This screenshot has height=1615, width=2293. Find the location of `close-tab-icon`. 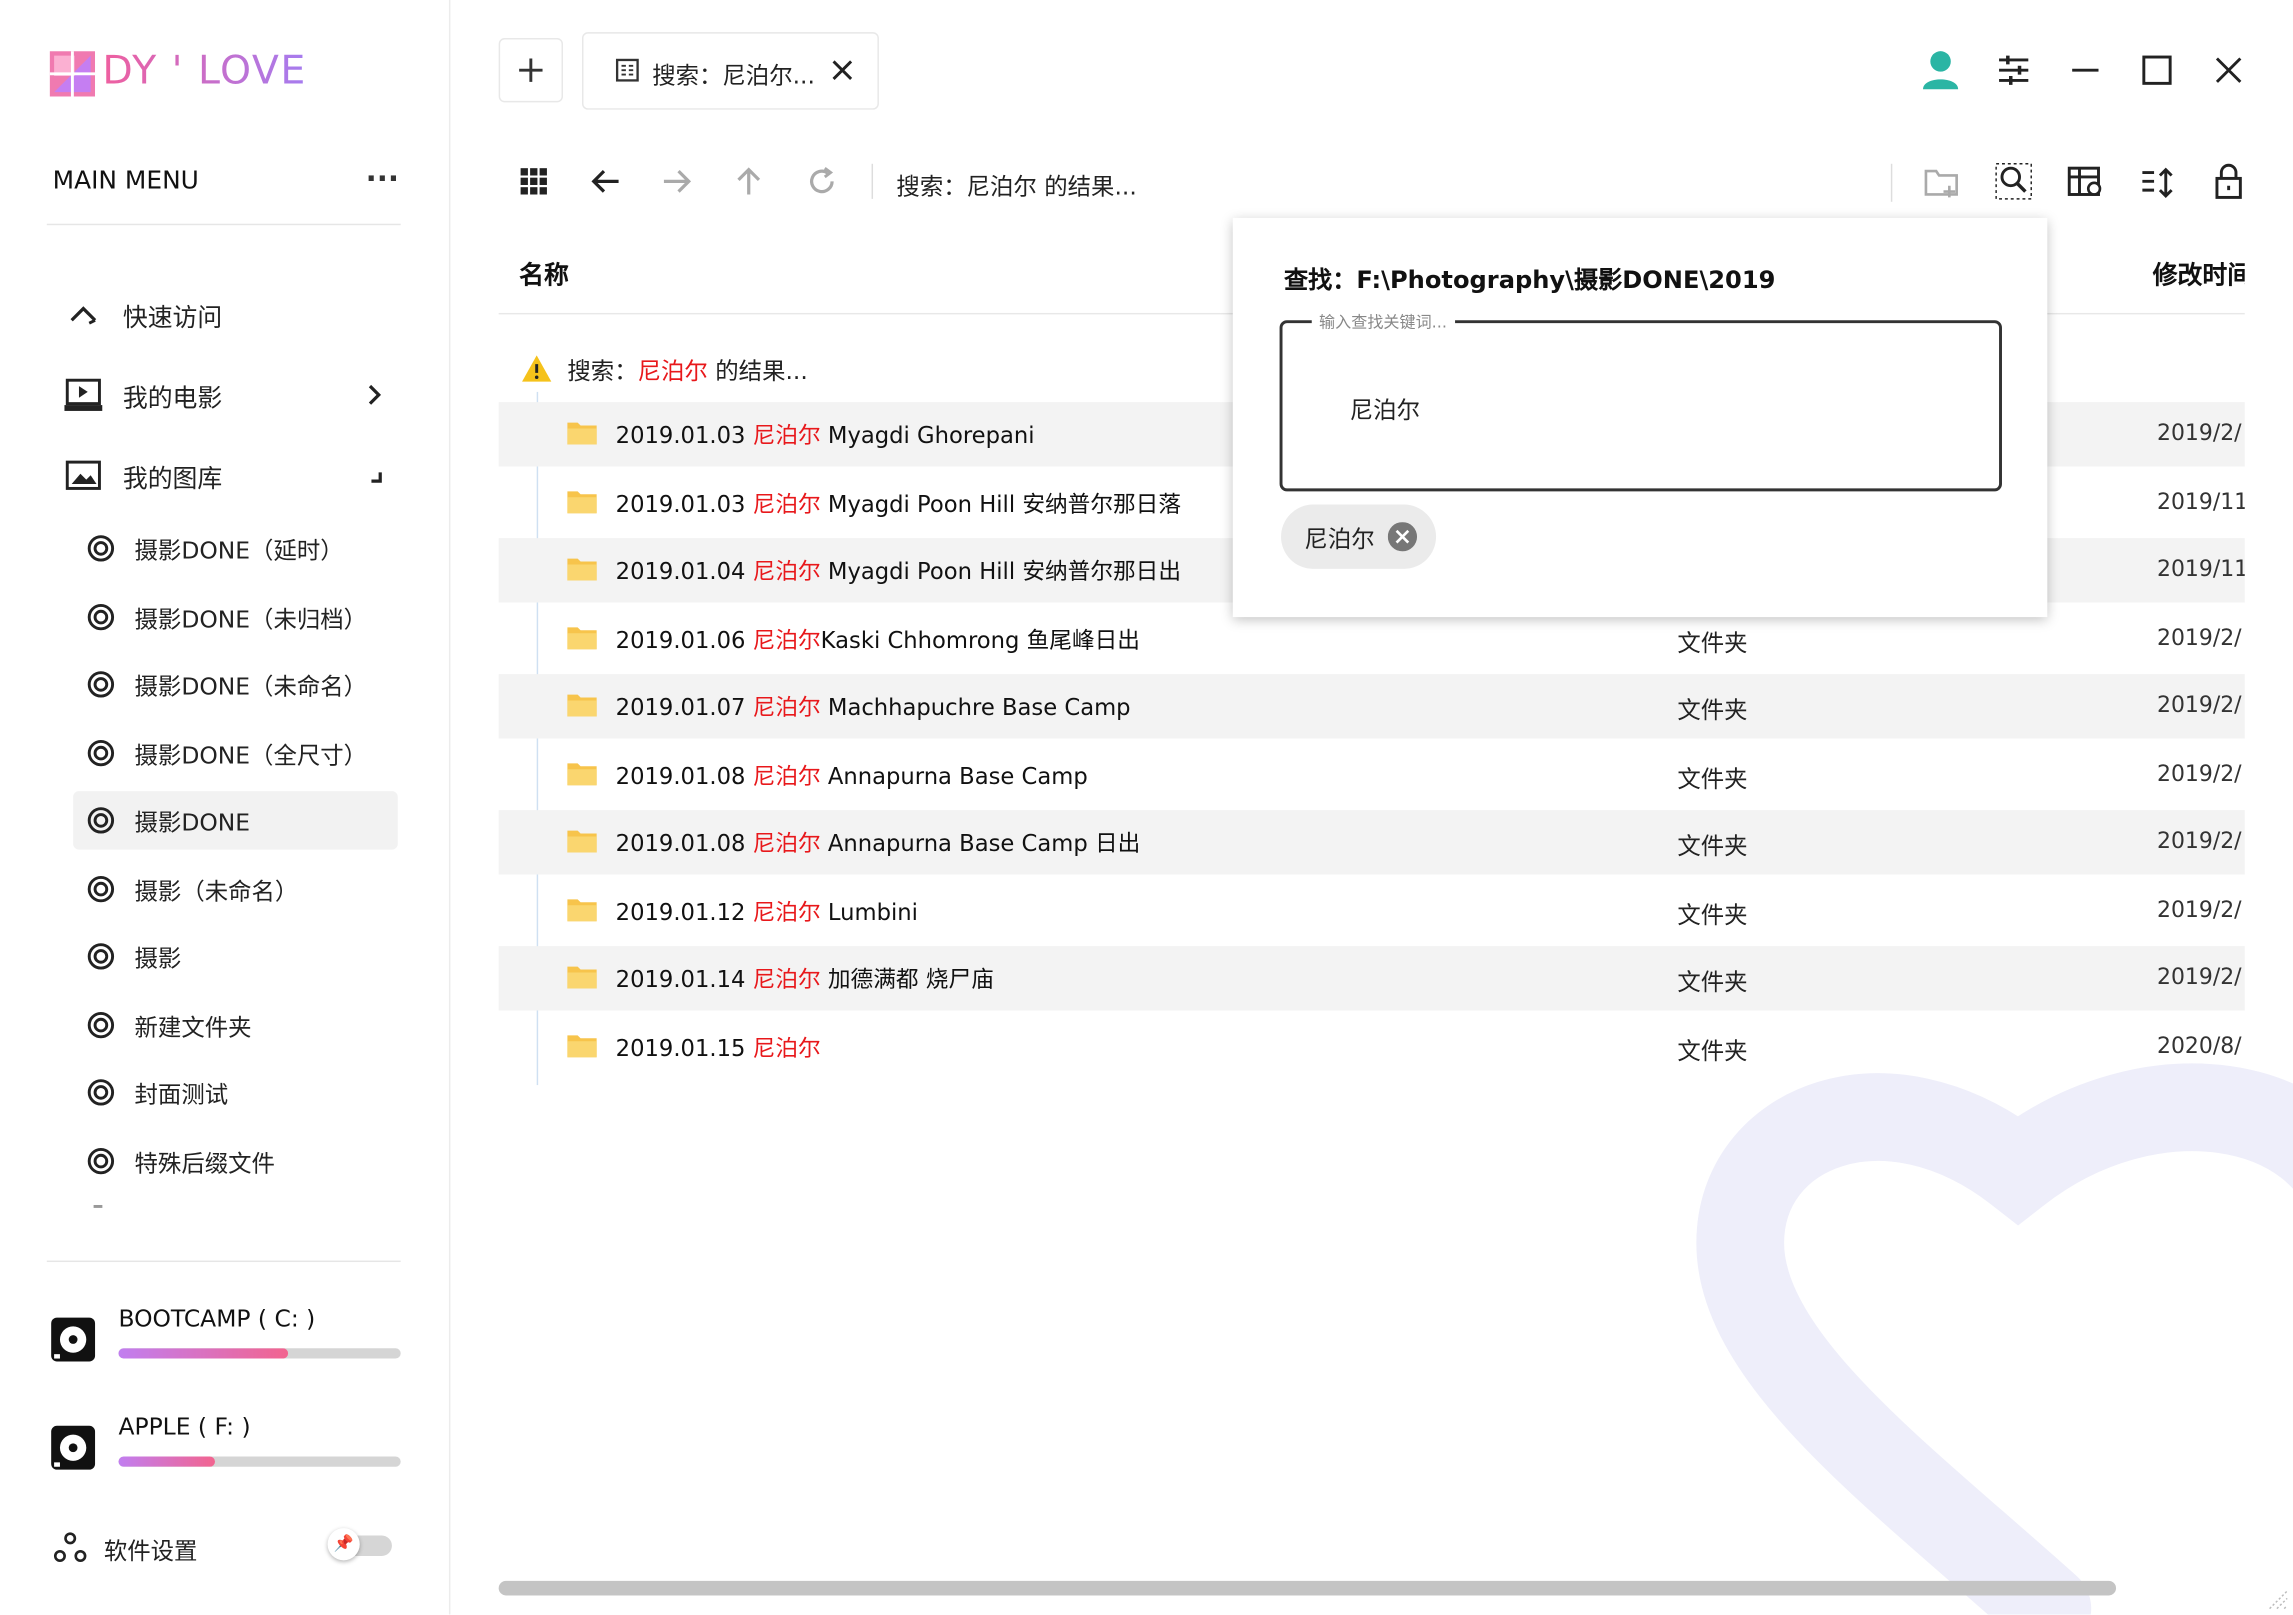

close-tab-icon is located at coordinates (842, 69).